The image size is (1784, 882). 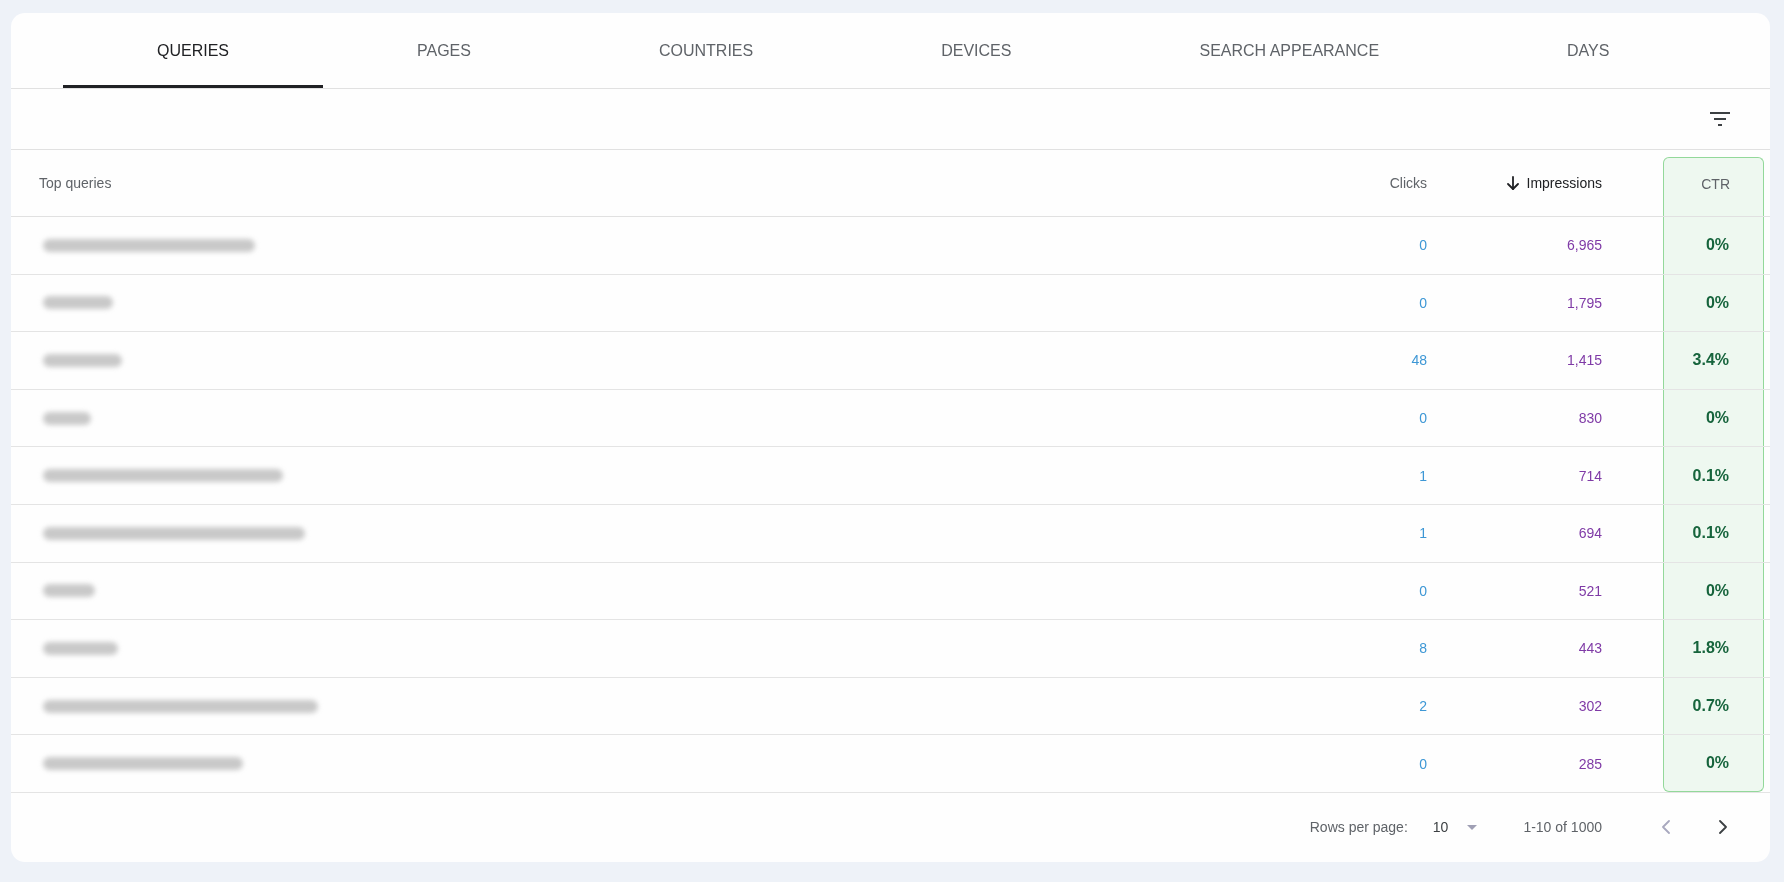 I want to click on table-cell-text: 48, so click(x=1418, y=361).